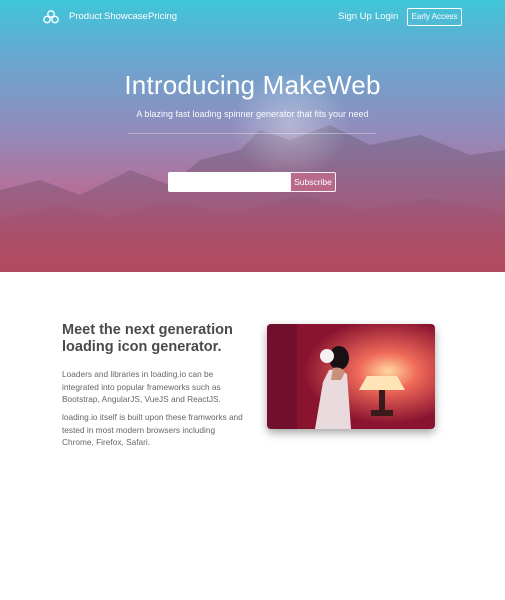  I want to click on nav-link-showcase: Showcase, so click(126, 16).